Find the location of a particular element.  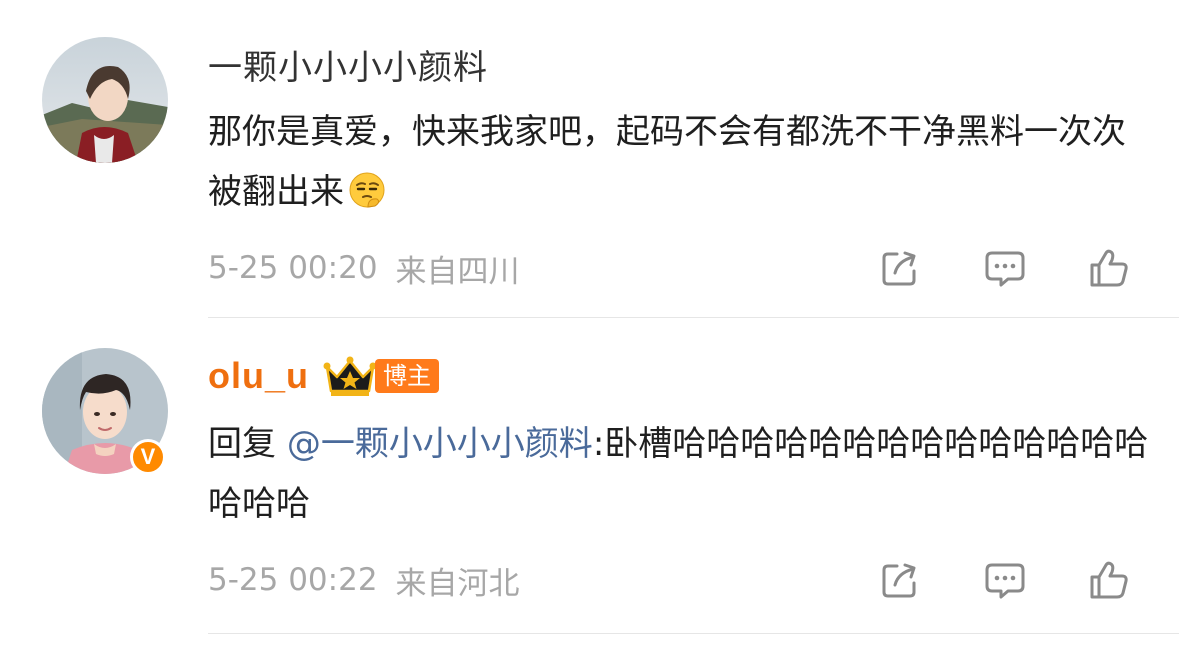

location: 来自河北 is located at coordinates (457, 583).